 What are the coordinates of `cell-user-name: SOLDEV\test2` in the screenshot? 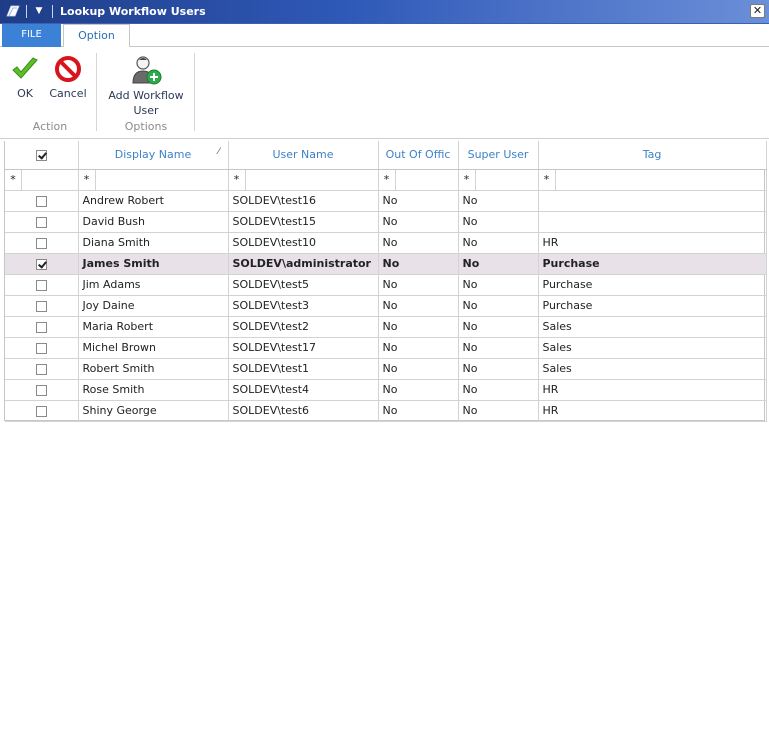 It's located at (303, 327).